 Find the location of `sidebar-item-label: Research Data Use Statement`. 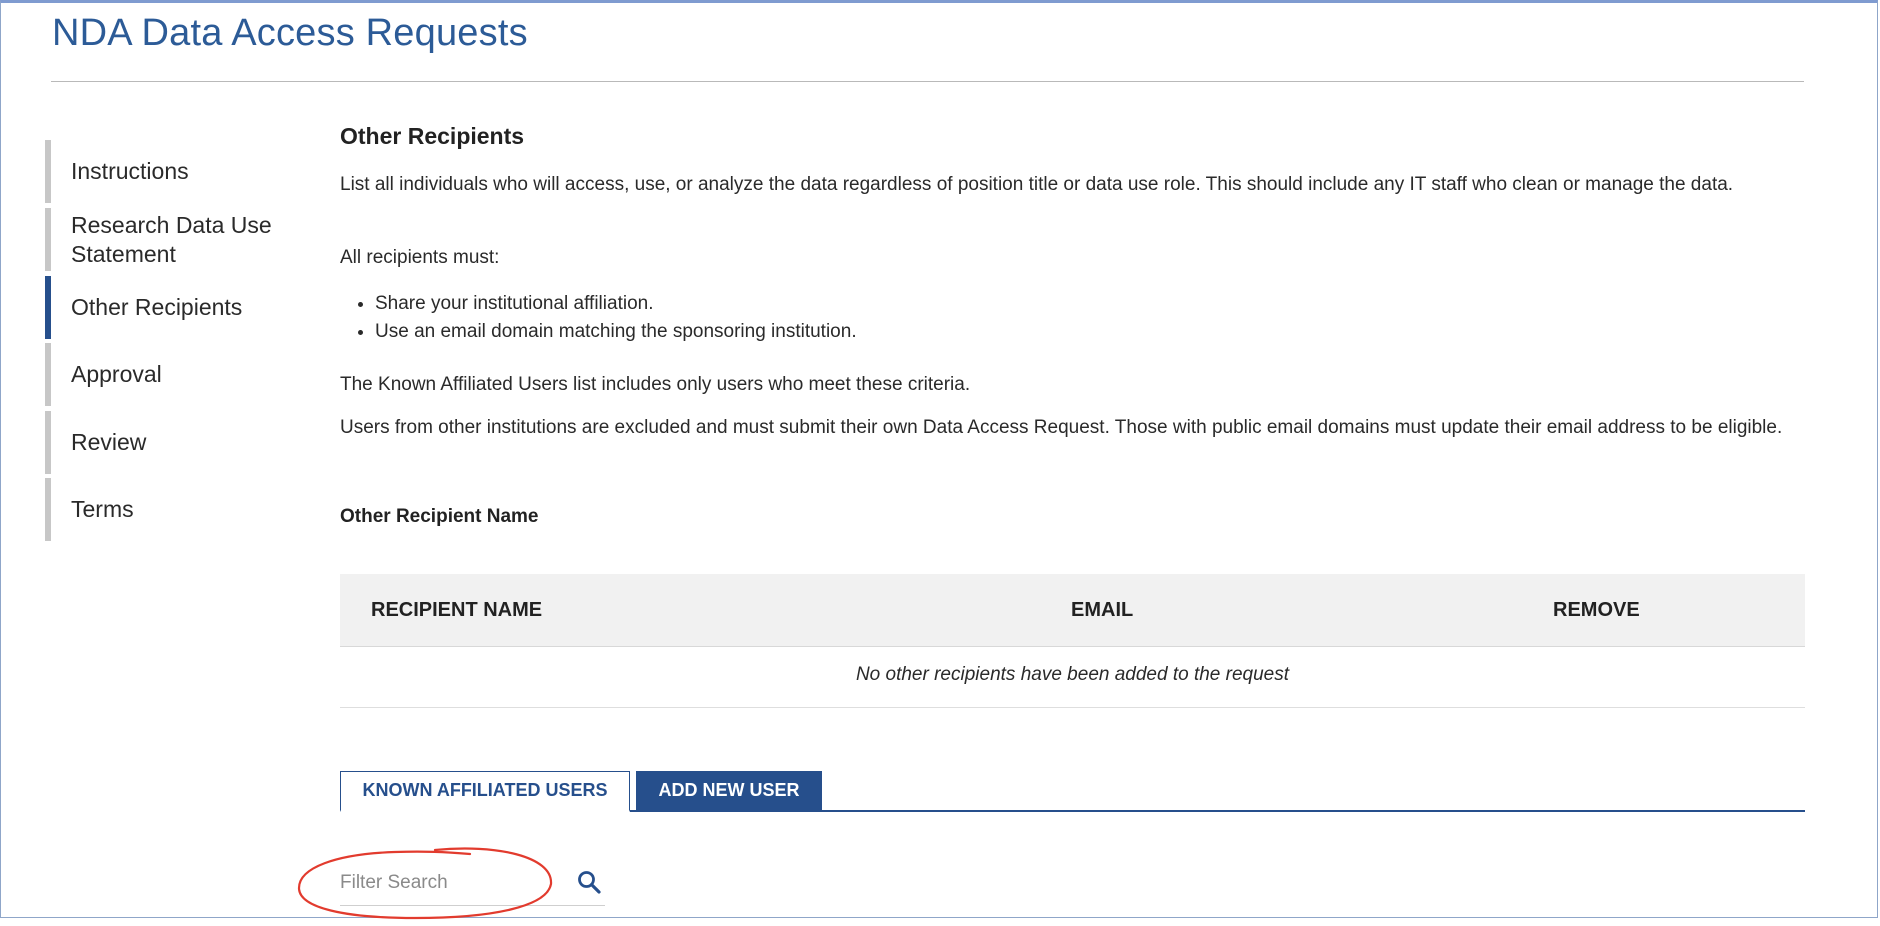

sidebar-item-label: Research Data Use Statement is located at coordinates (171, 239).